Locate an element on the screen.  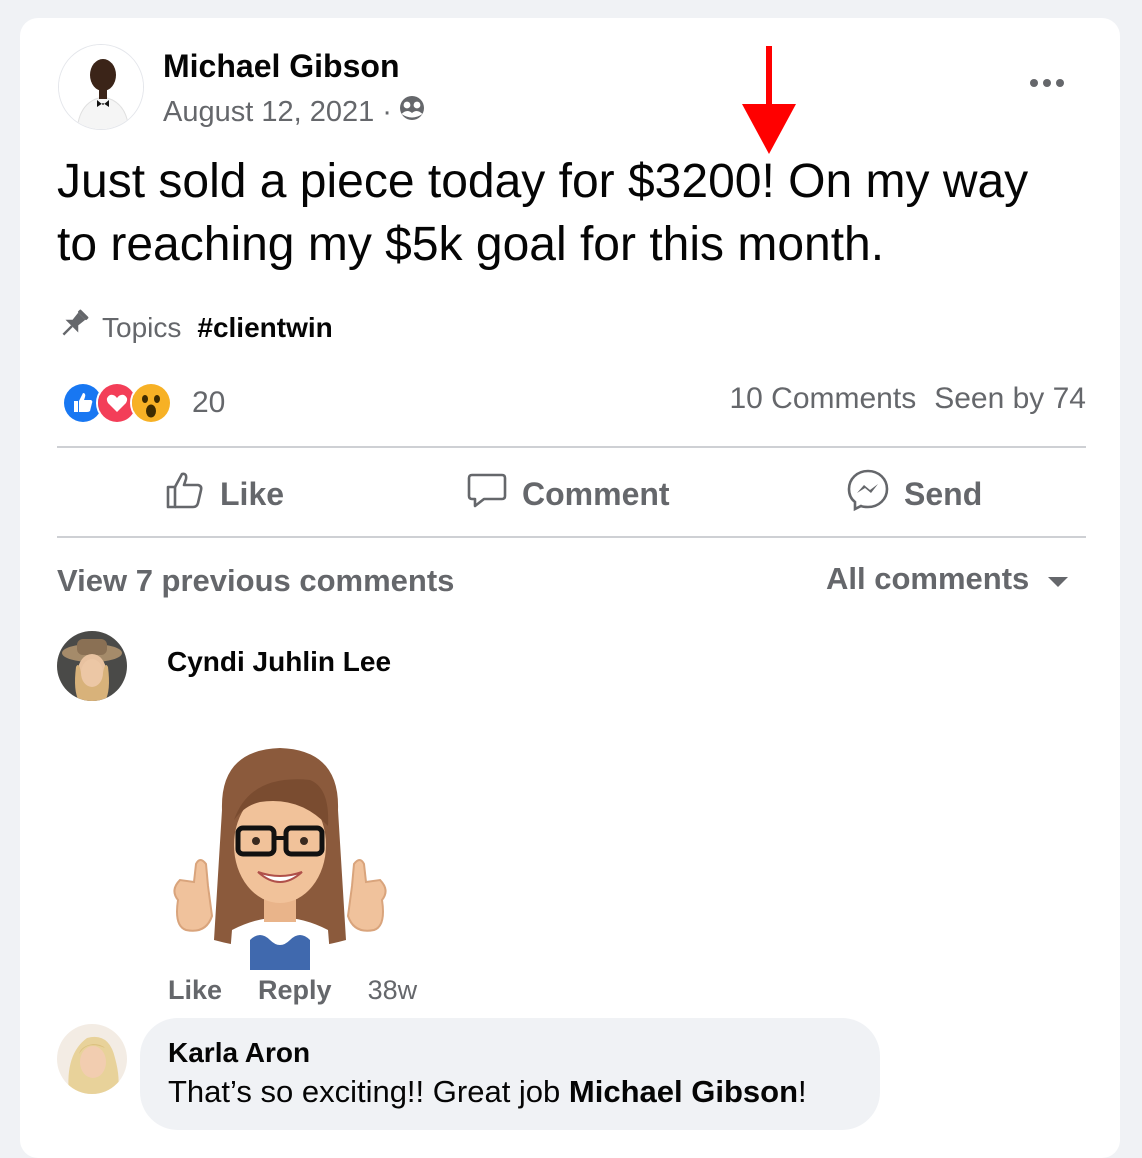
topics-label: Topics is located at coordinates (142, 327).